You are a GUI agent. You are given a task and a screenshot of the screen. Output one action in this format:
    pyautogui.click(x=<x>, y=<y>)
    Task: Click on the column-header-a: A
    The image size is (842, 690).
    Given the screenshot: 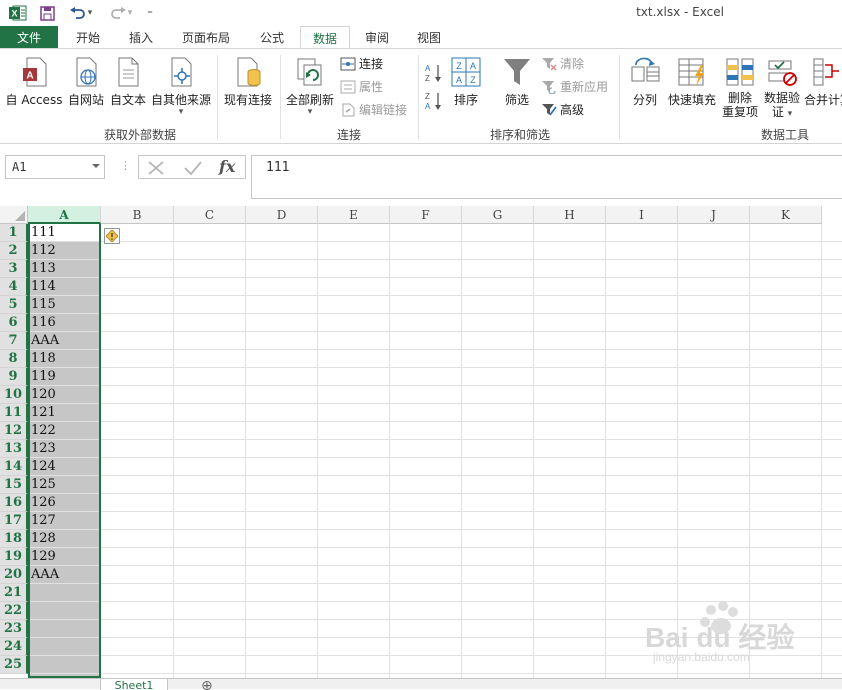 What is the action you would take?
    pyautogui.click(x=64, y=215)
    